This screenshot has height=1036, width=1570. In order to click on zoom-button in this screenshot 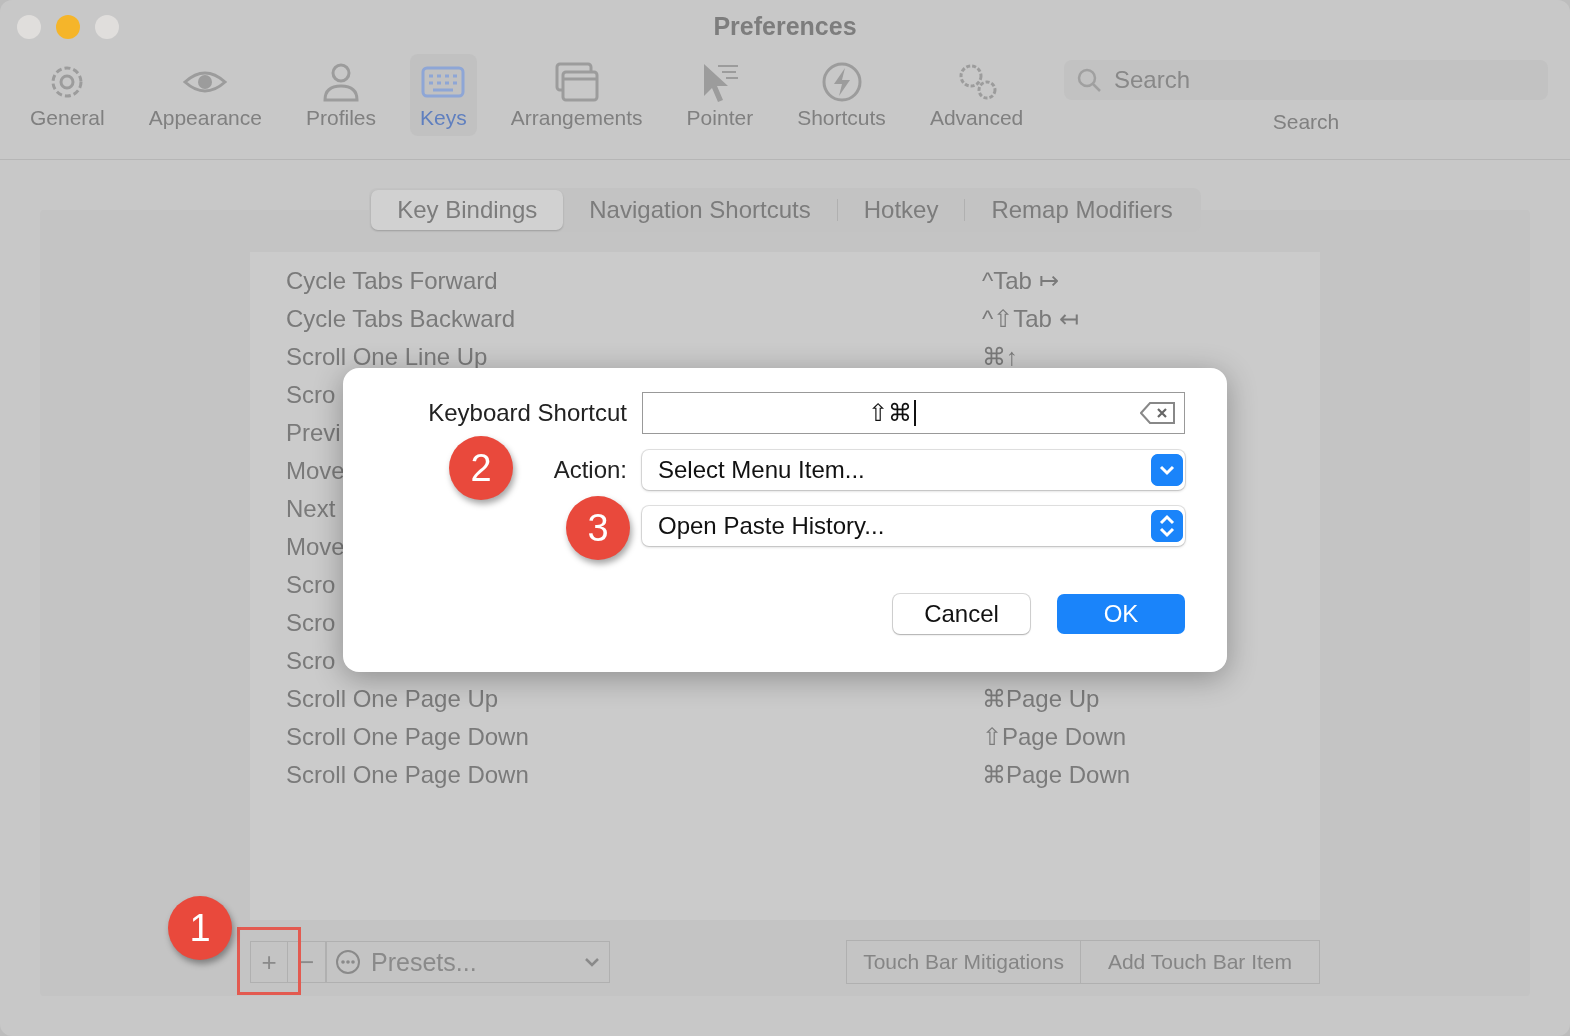, I will do `click(107, 26)`.